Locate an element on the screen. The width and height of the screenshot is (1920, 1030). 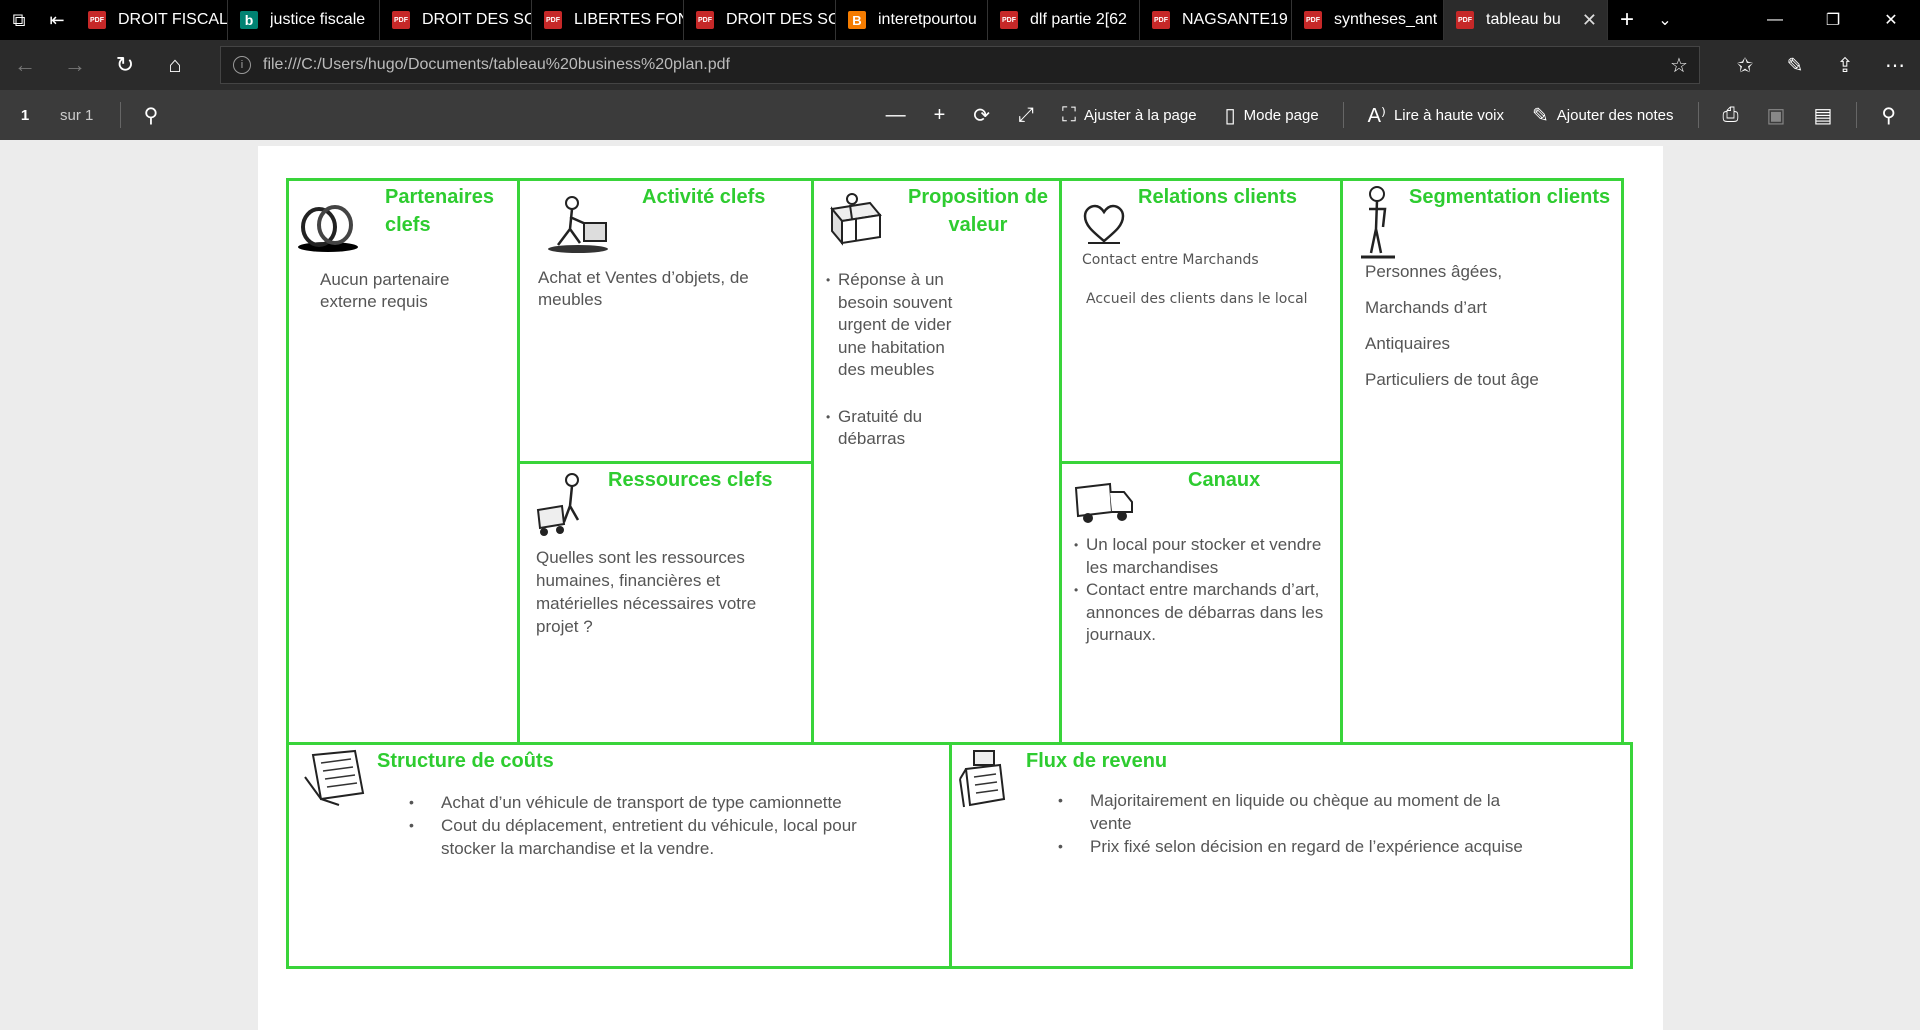
print-icon: ⎙ is located at coordinates (1730, 114).